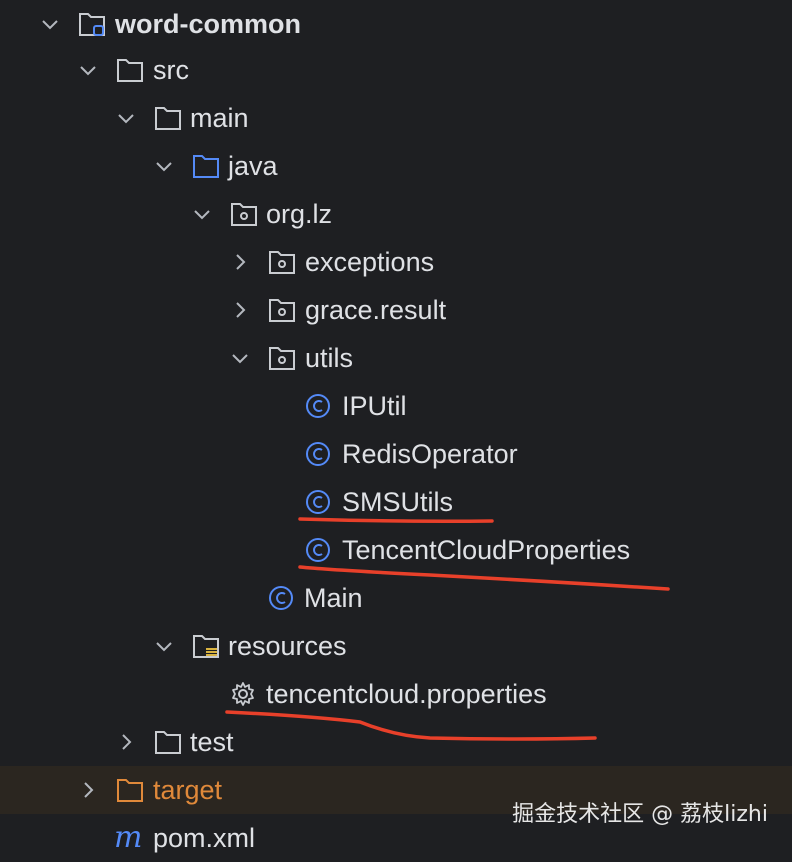 This screenshot has height=862, width=792. What do you see at coordinates (406, 694) in the screenshot?
I see `file-label: tencentcloud.properties` at bounding box center [406, 694].